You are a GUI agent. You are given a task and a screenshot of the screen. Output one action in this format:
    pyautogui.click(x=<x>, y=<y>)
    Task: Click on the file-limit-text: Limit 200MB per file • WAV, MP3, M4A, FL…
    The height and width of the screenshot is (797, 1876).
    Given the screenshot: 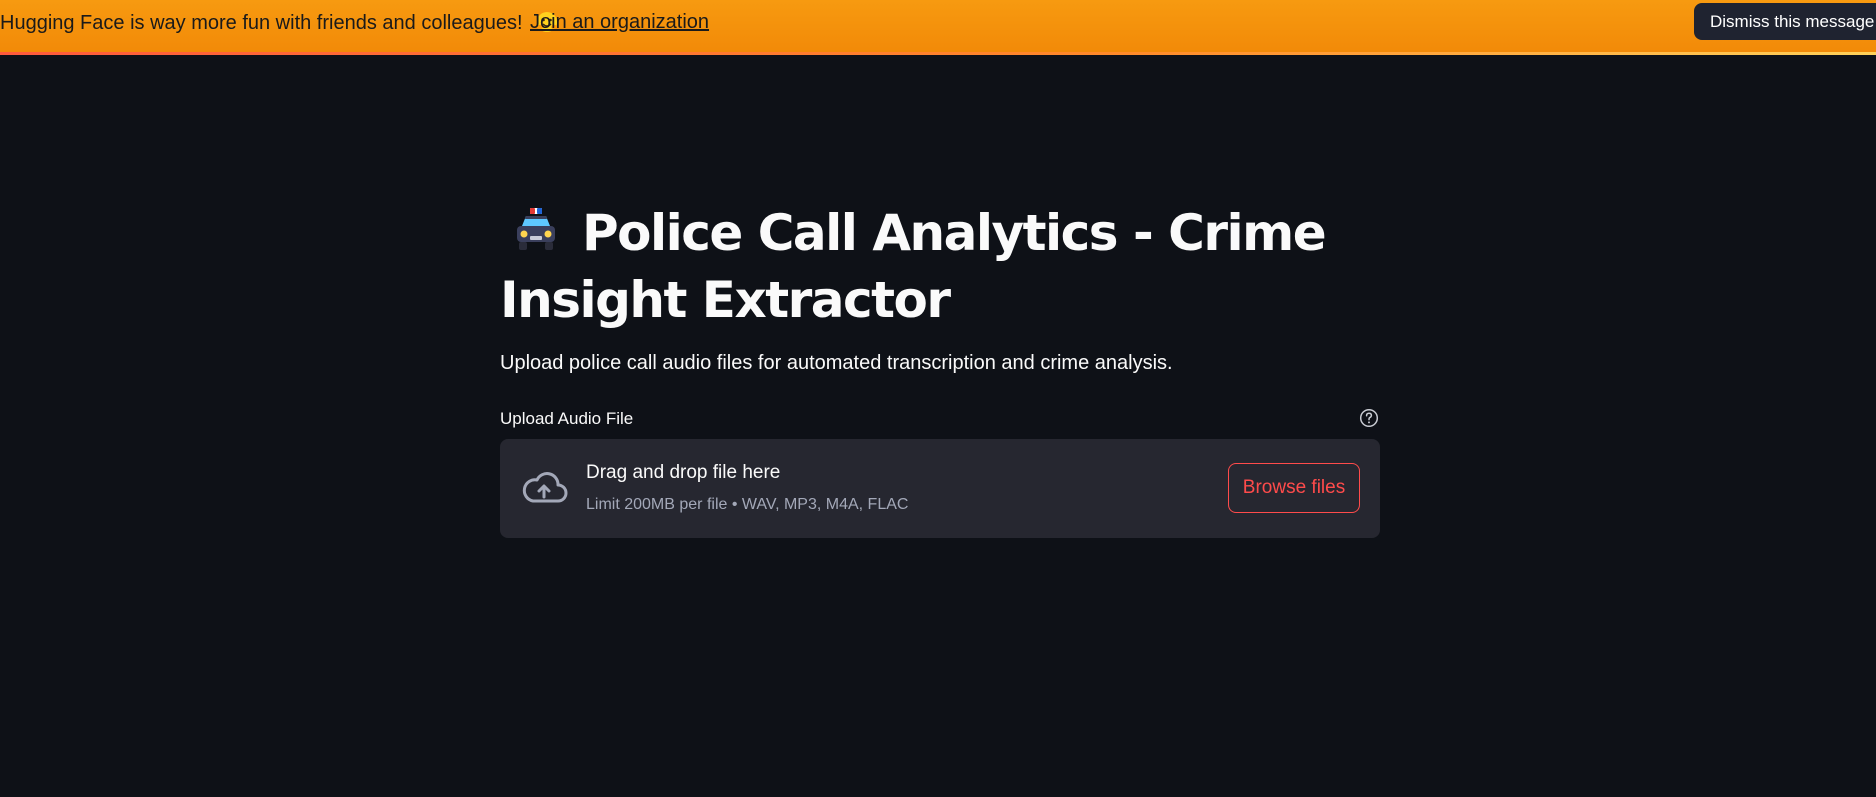 What is the action you would take?
    pyautogui.click(x=747, y=504)
    